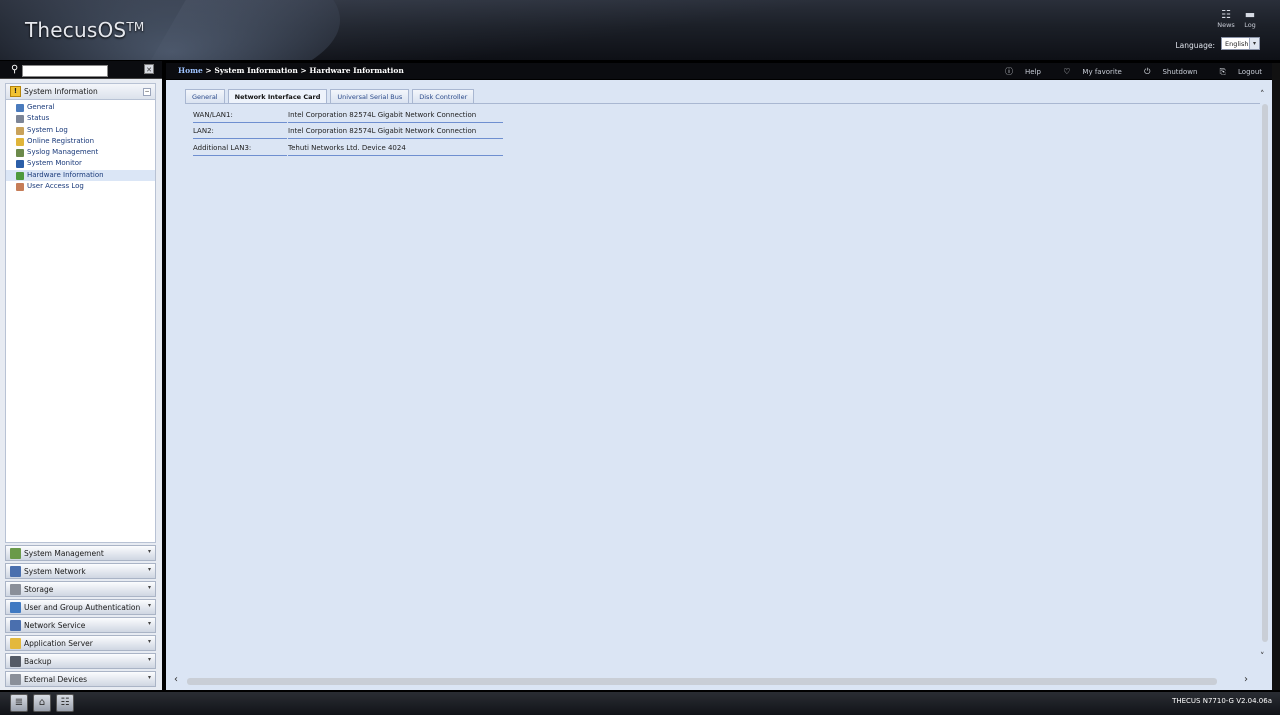 The height and width of the screenshot is (715, 1280). I want to click on sidebar-item: Hardware Information, so click(80, 175).